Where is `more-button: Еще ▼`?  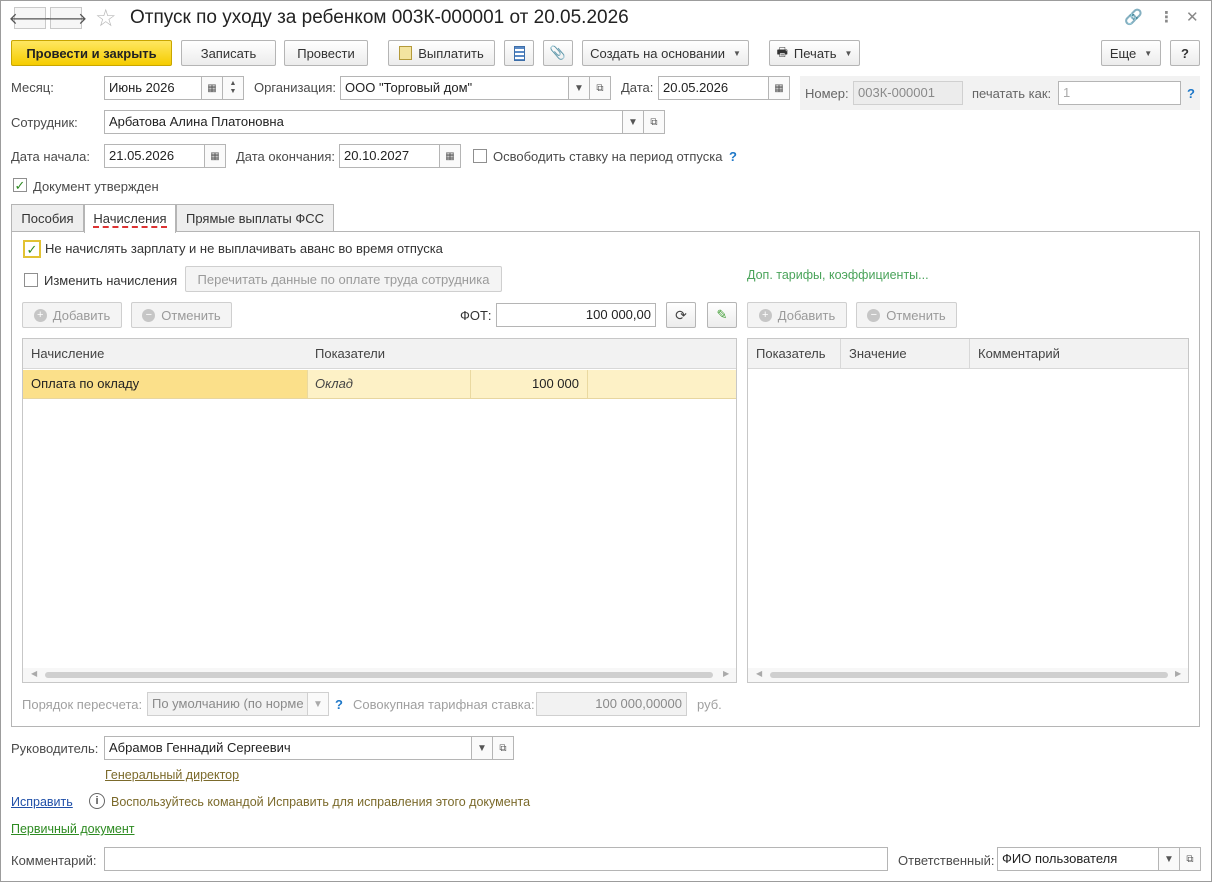 more-button: Еще ▼ is located at coordinates (1131, 53).